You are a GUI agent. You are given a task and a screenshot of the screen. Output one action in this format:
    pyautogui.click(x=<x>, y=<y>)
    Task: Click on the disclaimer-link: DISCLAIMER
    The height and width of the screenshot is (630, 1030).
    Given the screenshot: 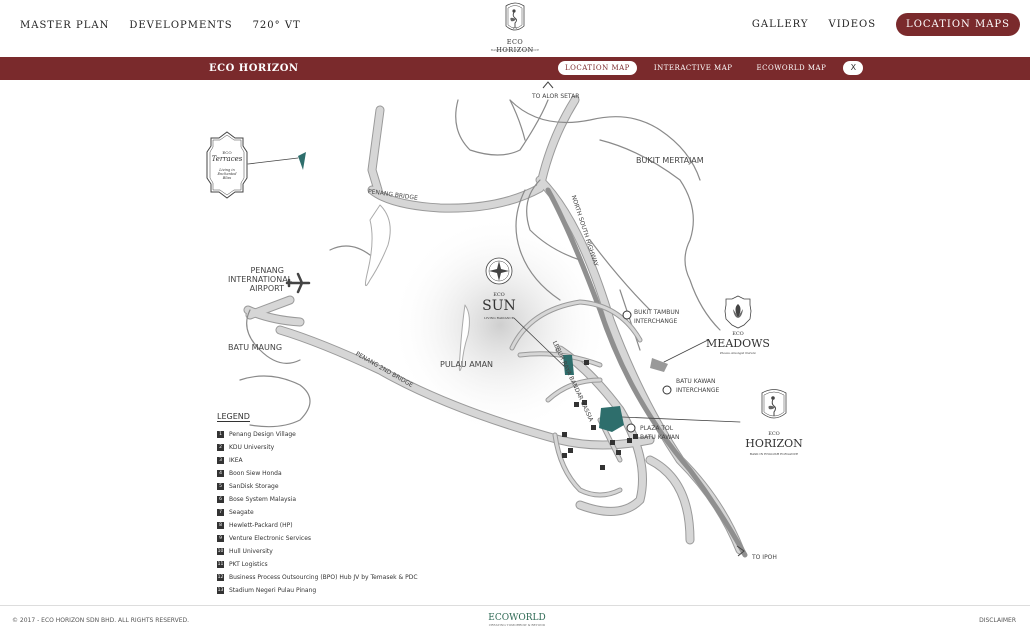 What is the action you would take?
    pyautogui.click(x=997, y=620)
    